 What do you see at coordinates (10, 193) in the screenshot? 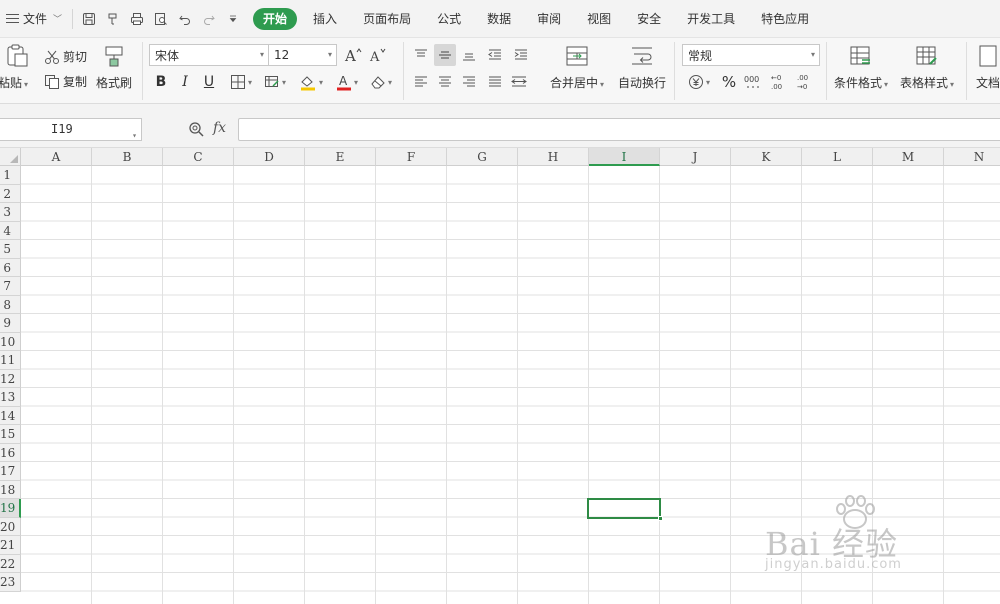
I see `row-header-2: 2` at bounding box center [10, 193].